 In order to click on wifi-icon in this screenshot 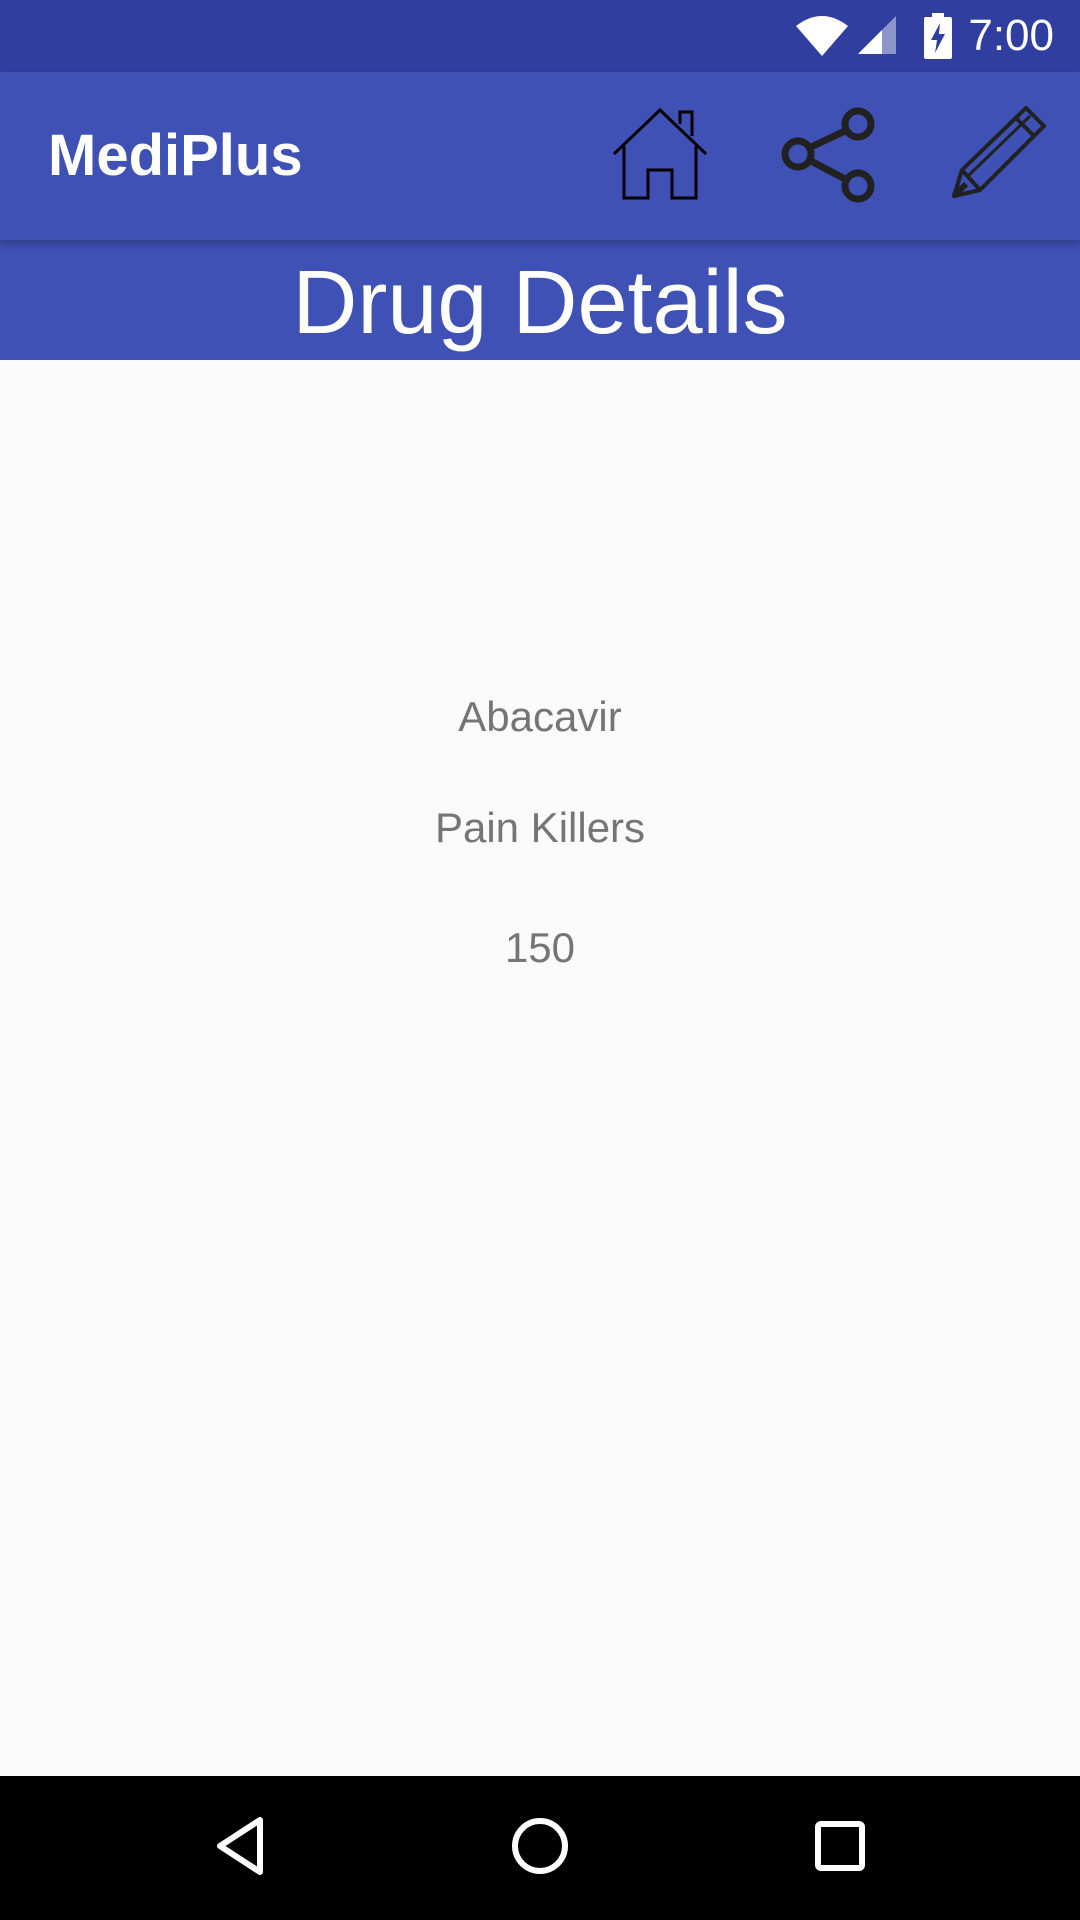, I will do `click(822, 36)`.